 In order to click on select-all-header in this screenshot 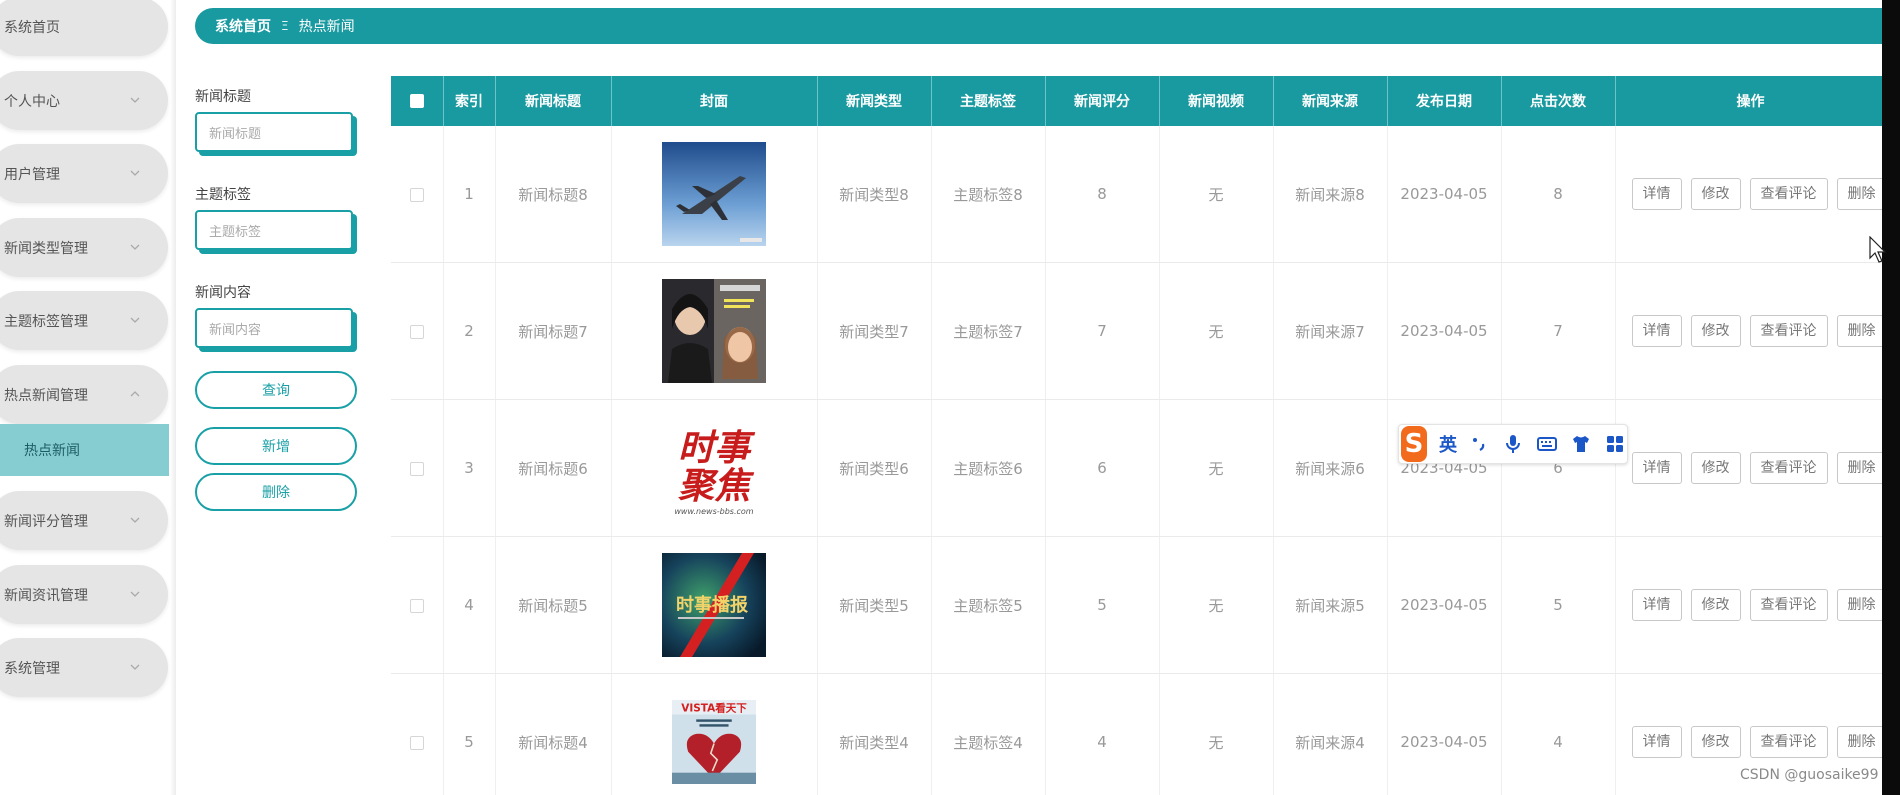, I will do `click(417, 101)`.